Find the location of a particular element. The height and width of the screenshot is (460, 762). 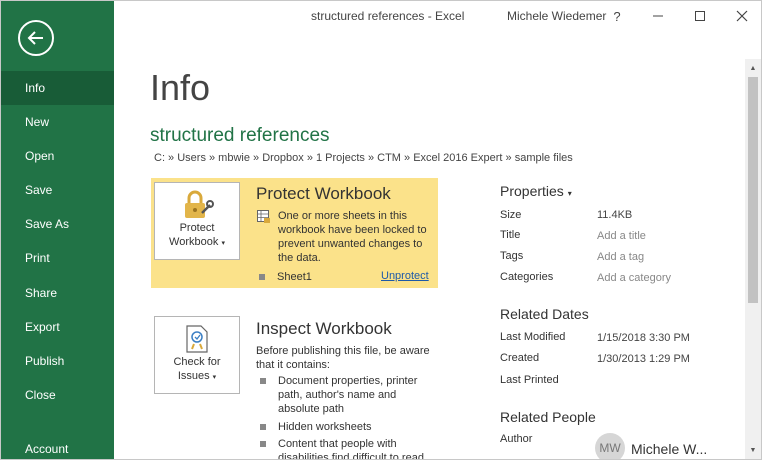

related-people-heading: Related People is located at coordinates (548, 417).